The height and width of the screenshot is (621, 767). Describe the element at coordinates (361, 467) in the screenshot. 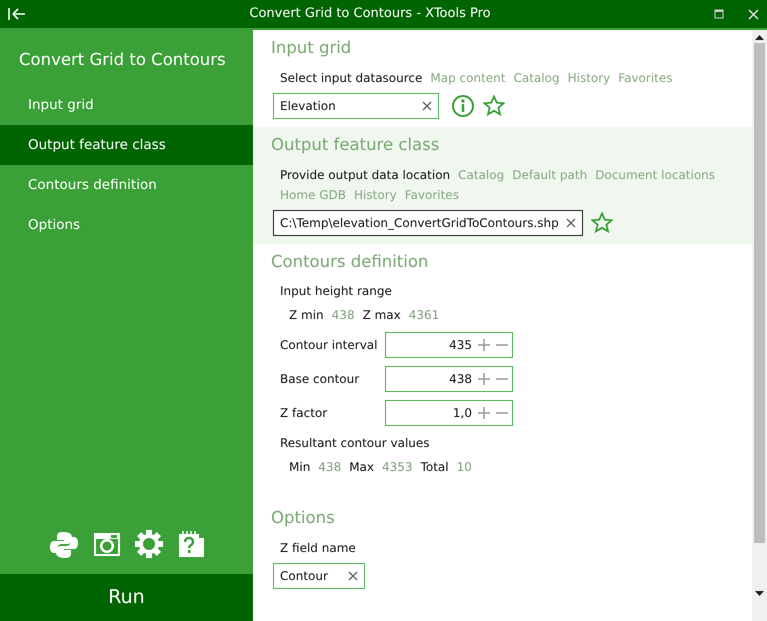

I see `stat-label: Max` at that location.